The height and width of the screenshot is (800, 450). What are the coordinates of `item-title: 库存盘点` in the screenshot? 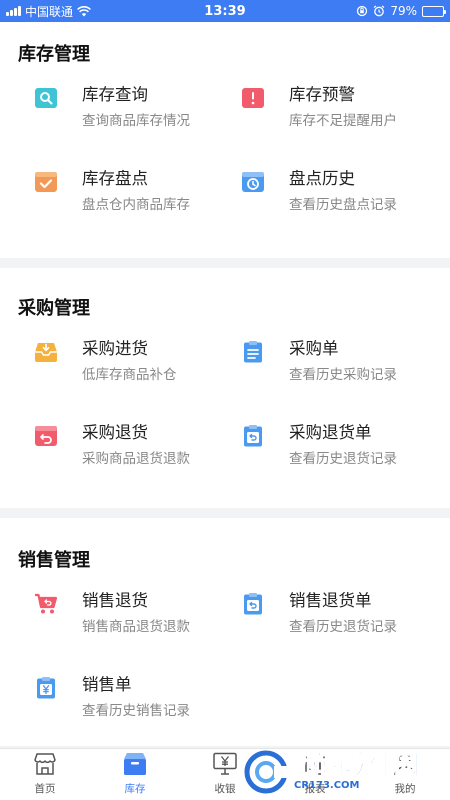 It's located at (115, 178).